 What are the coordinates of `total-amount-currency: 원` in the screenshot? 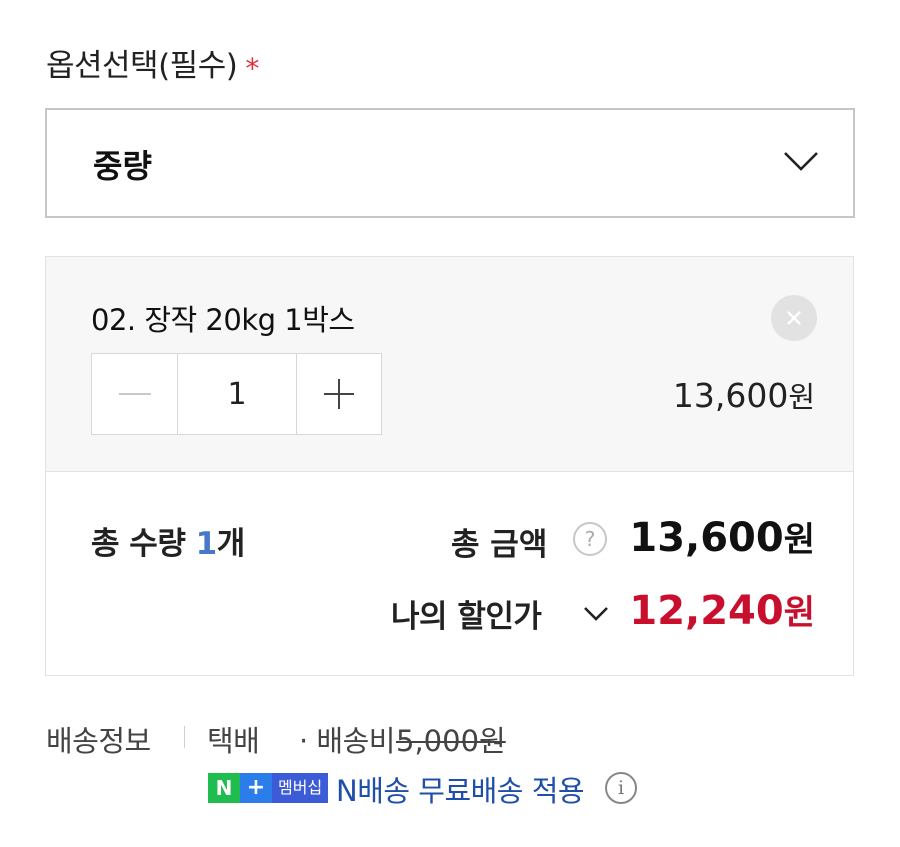 It's located at (799, 540).